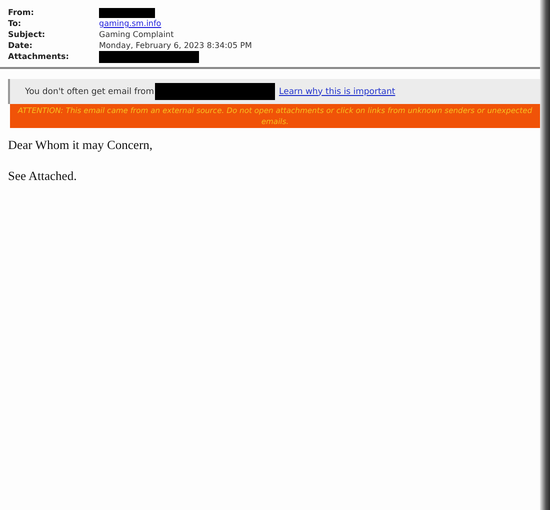 The width and height of the screenshot is (550, 510). I want to click on header-label: From:, so click(21, 12).